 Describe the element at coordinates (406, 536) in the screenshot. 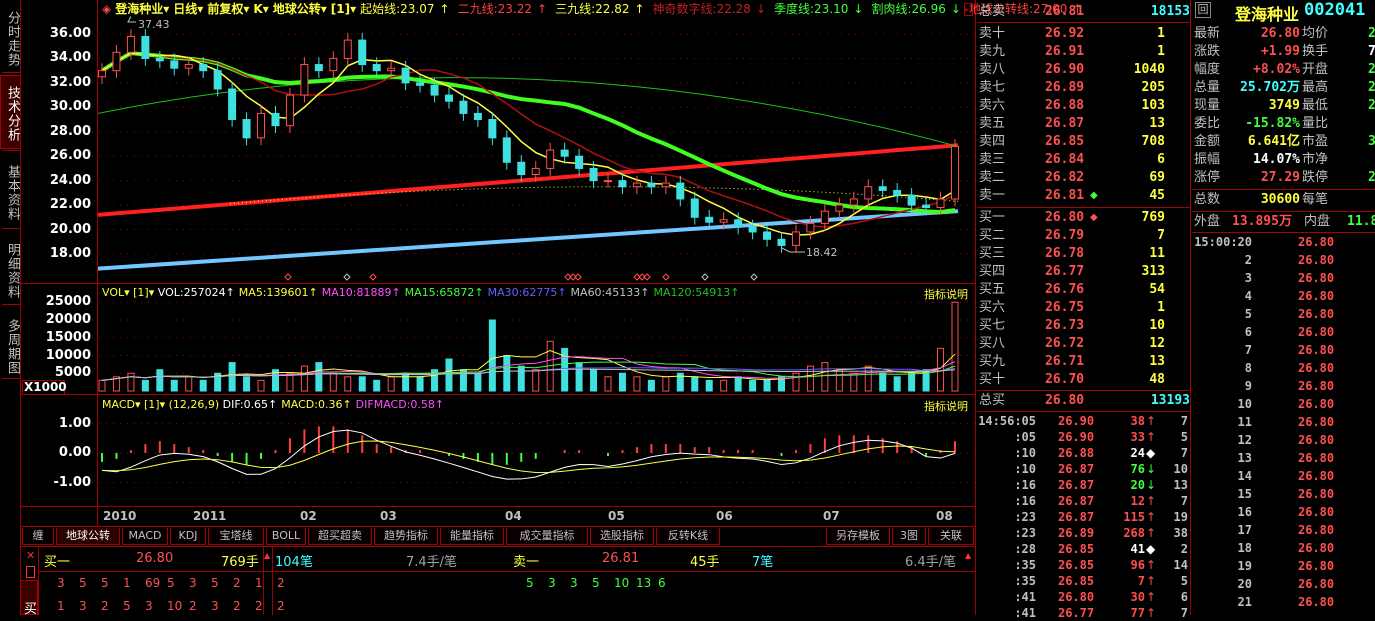

I see `tab-7: 趋势指标` at that location.